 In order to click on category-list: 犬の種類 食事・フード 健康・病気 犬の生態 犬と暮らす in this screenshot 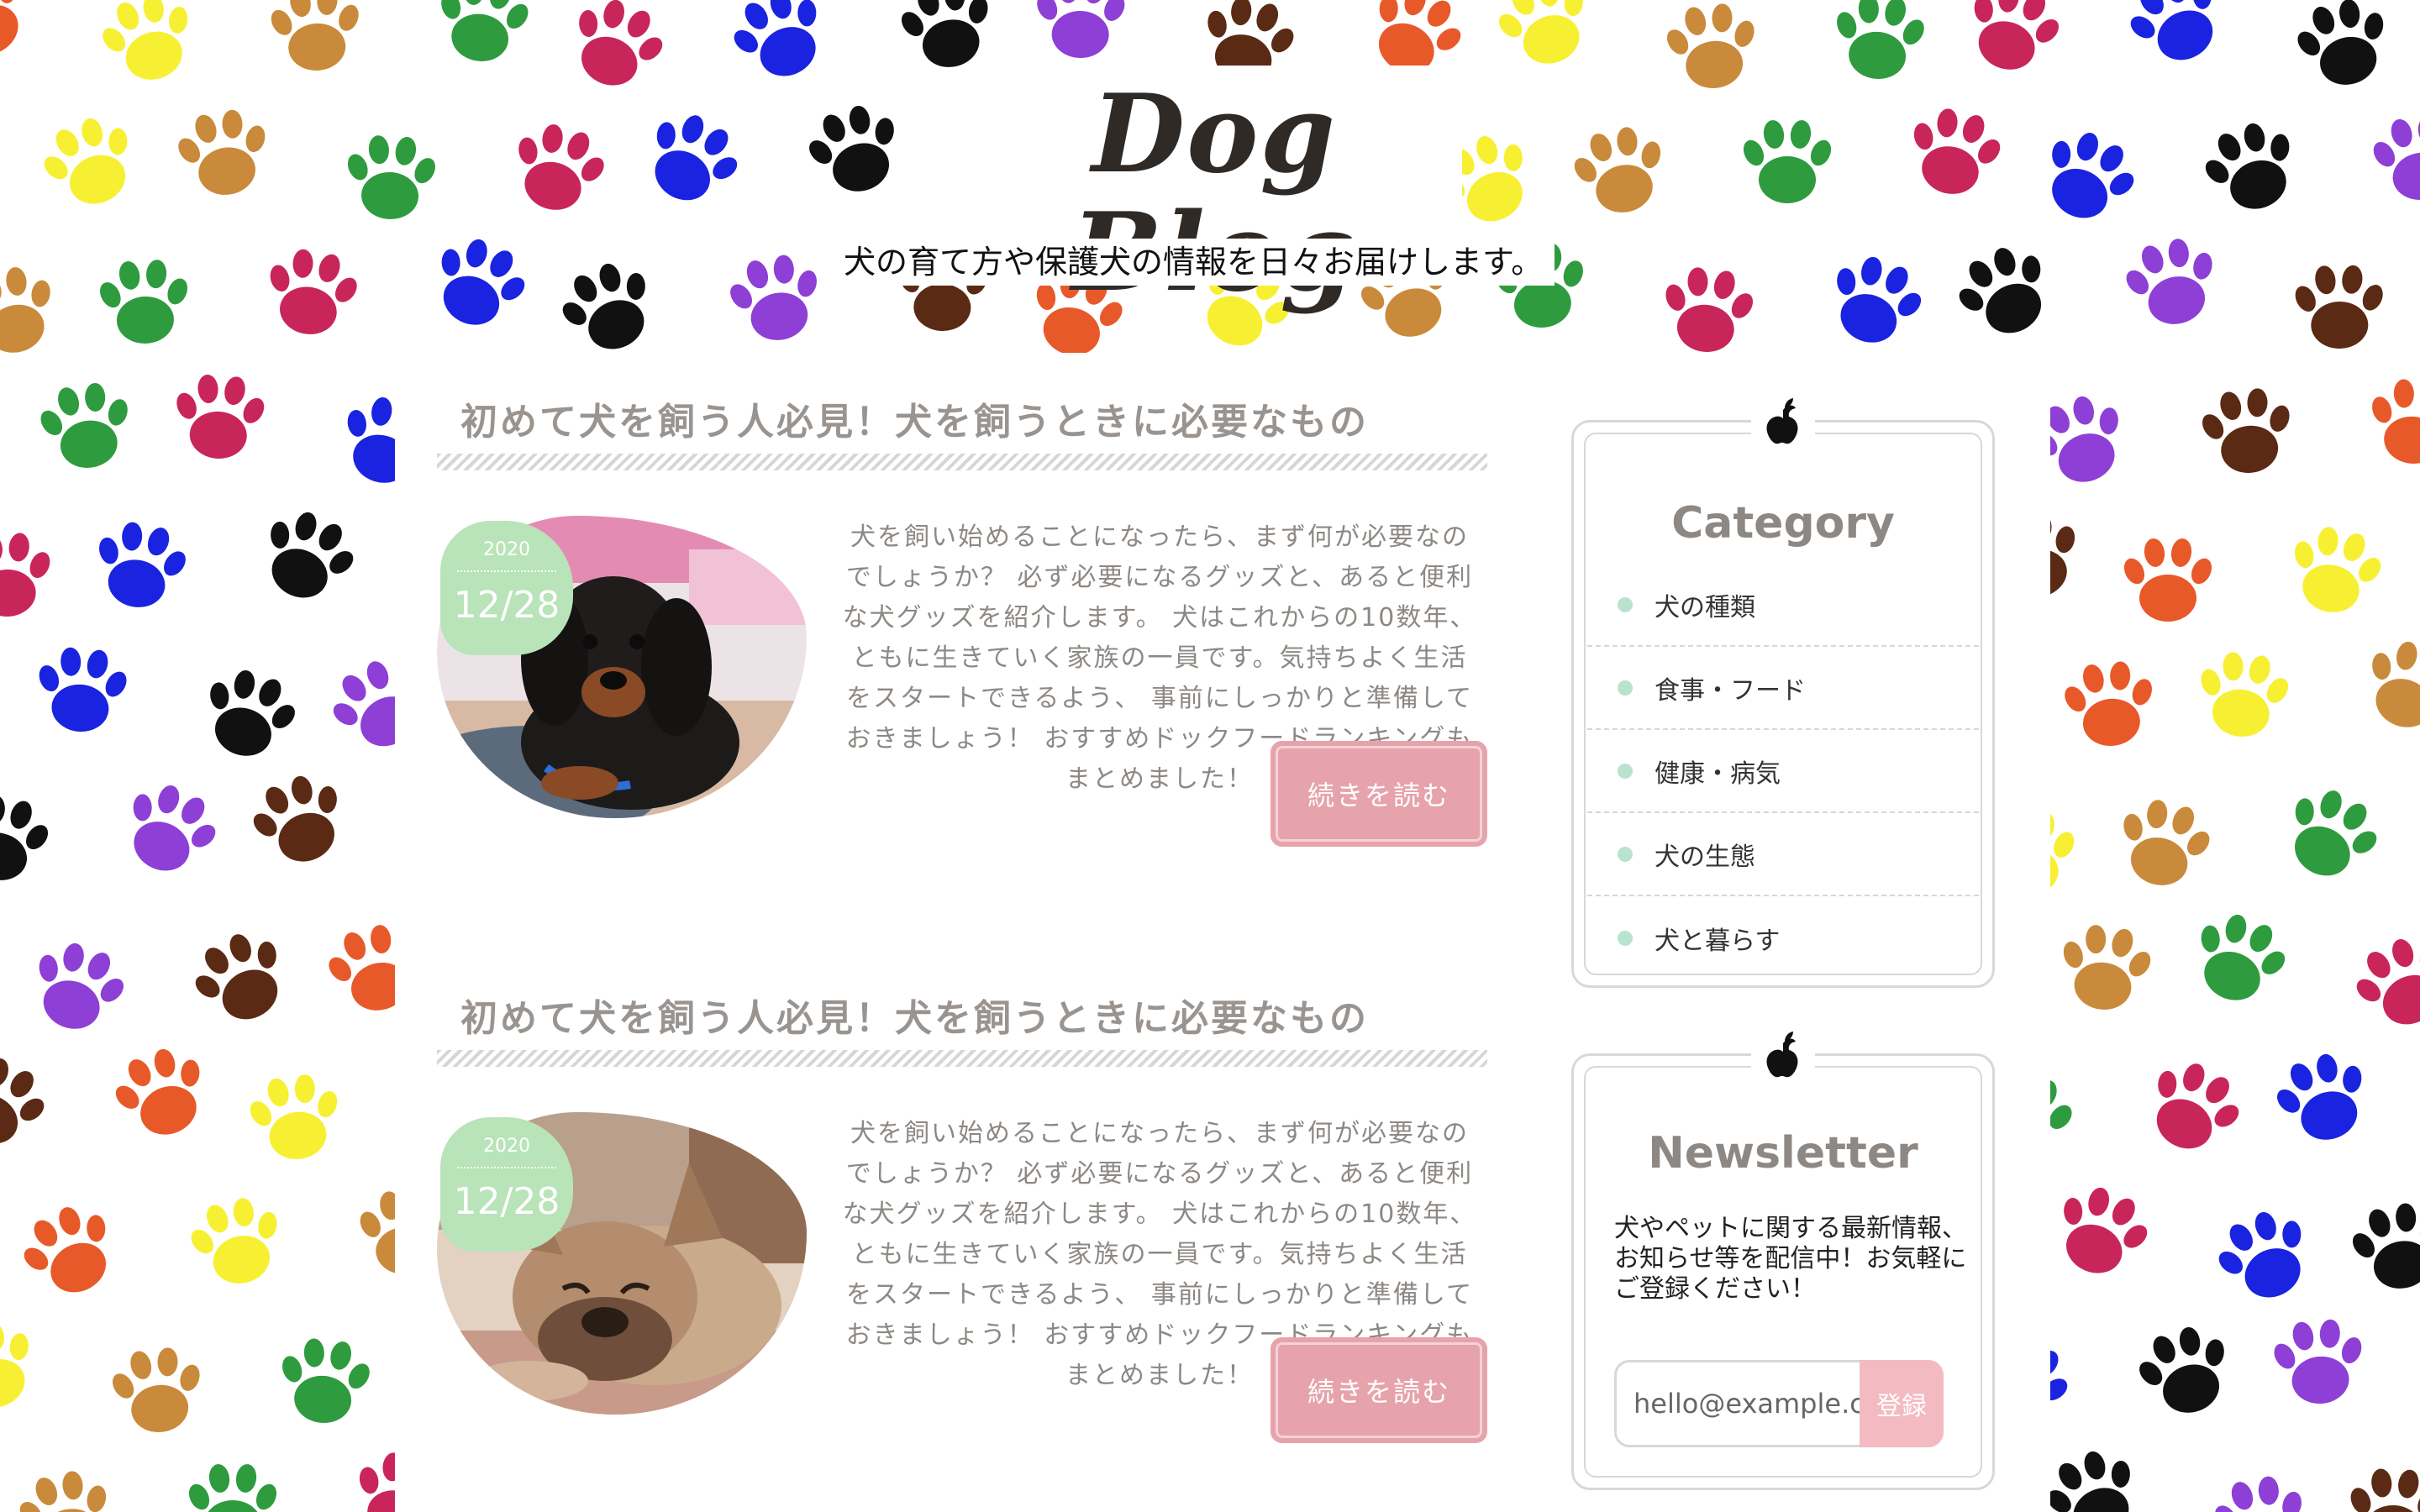, I will do `click(1783, 771)`.